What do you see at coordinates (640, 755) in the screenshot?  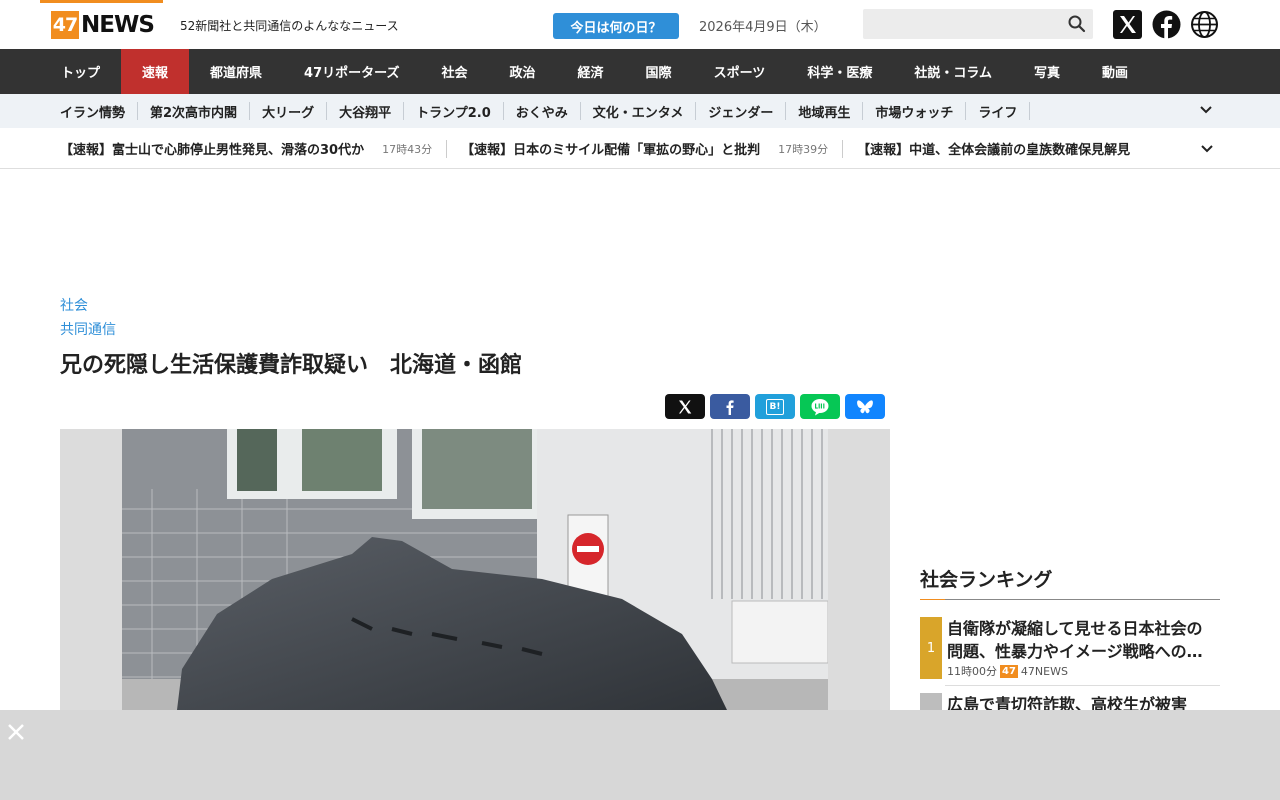 I see `bottom-ad-overlay` at bounding box center [640, 755].